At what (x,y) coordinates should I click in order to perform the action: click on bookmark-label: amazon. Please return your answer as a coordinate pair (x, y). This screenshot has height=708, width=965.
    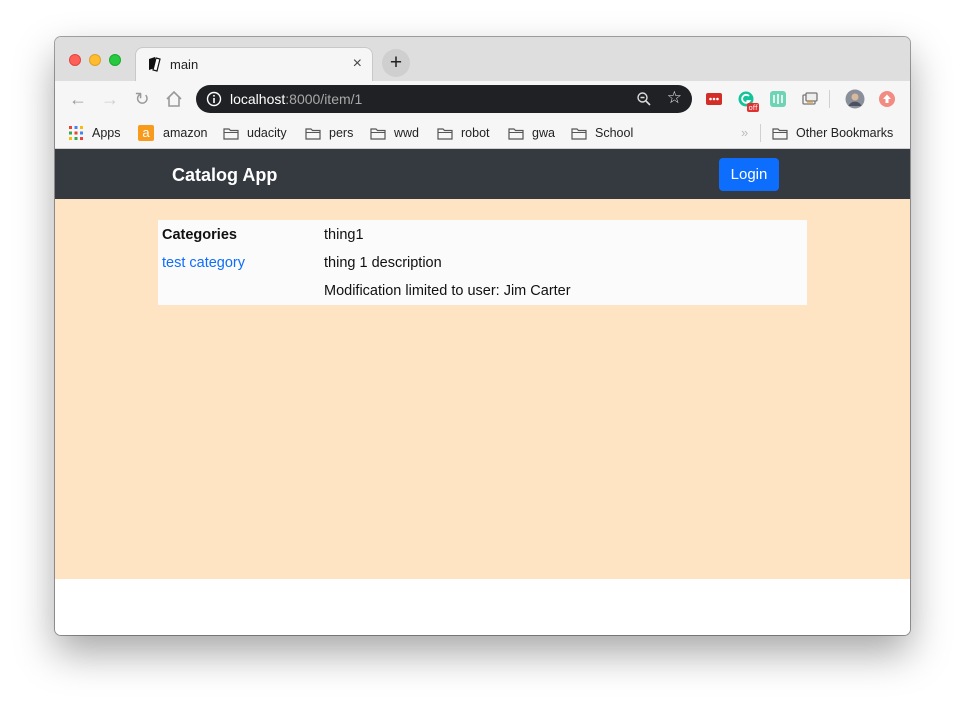
    Looking at the image, I should click on (185, 133).